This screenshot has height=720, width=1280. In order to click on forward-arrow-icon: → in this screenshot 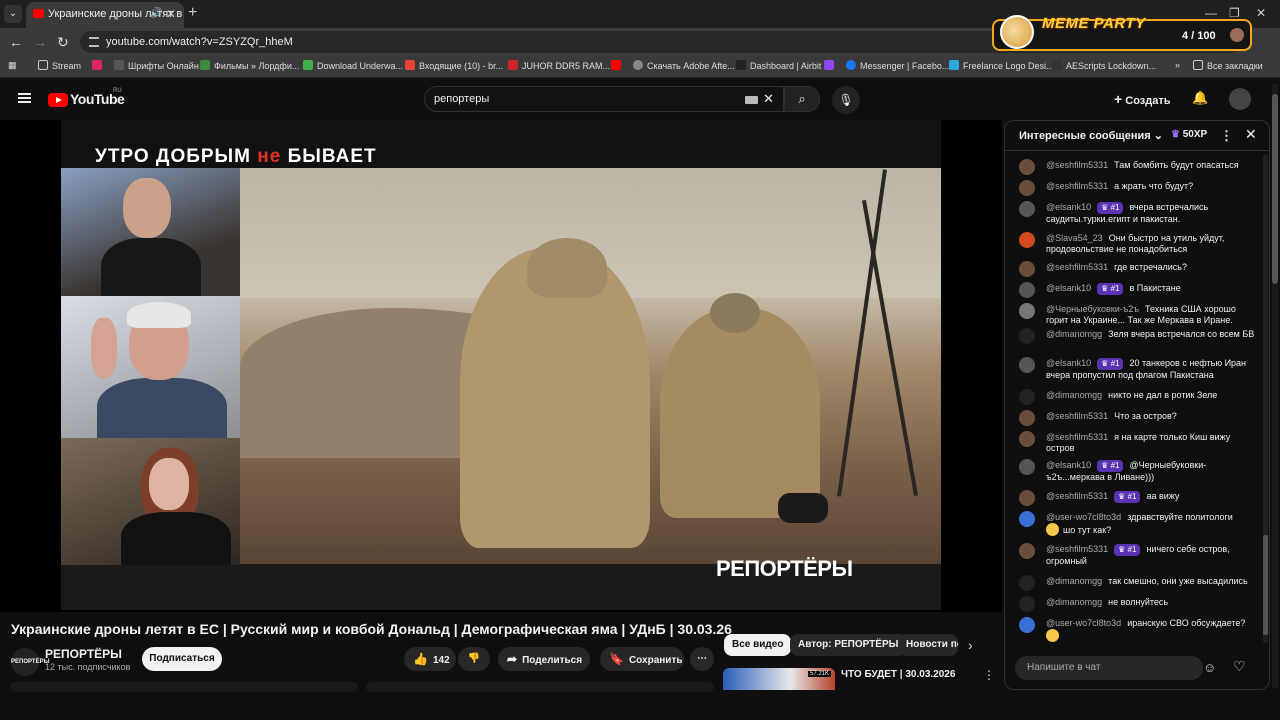, I will do `click(40, 42)`.